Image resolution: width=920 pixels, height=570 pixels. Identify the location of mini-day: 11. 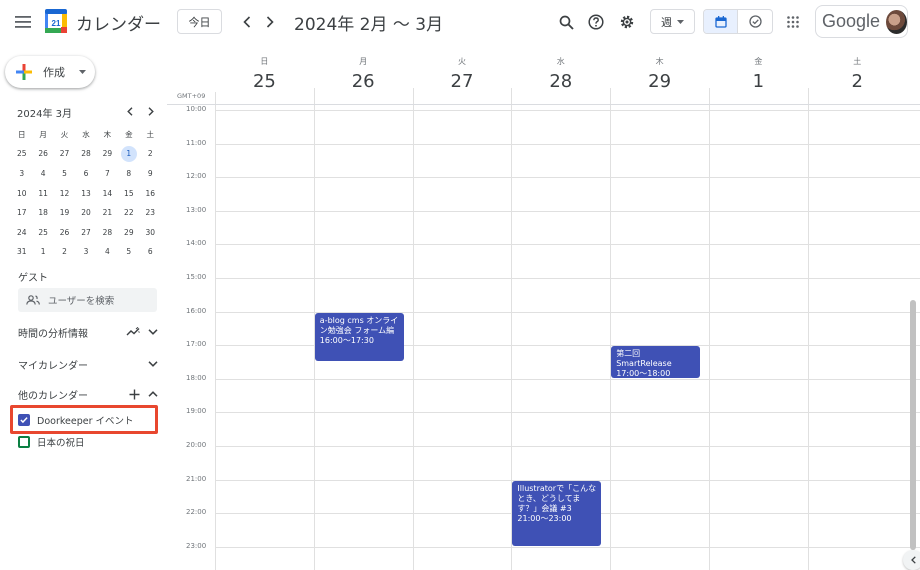
(42, 194).